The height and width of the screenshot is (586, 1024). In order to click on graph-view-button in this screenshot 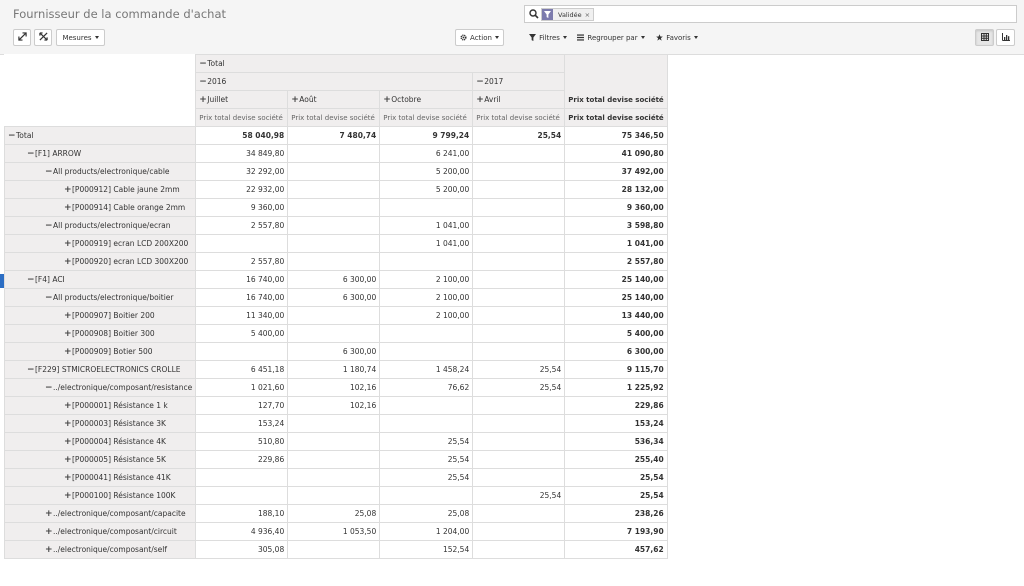, I will do `click(1005, 37)`.